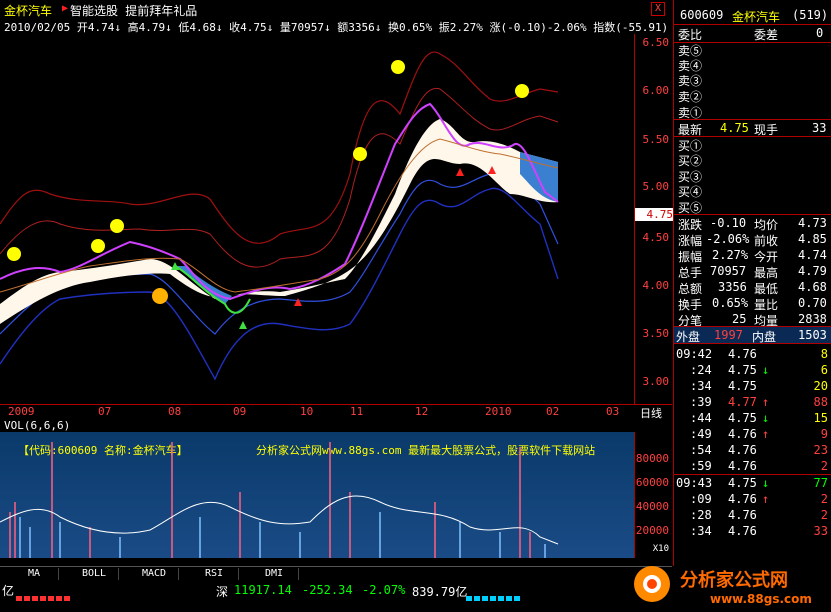 The height and width of the screenshot is (612, 831). What do you see at coordinates (730, 255) in the screenshot?
I see `stat-value: 2.27%` at bounding box center [730, 255].